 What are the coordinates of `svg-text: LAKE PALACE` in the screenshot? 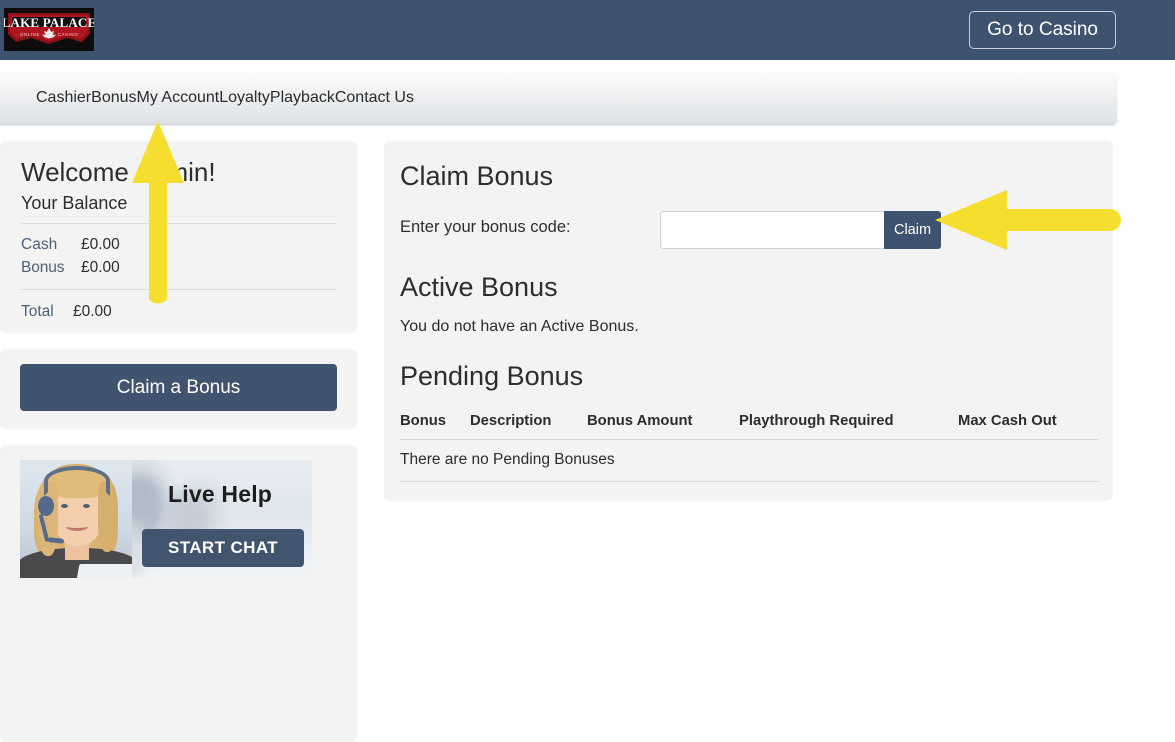 It's located at (49, 22).